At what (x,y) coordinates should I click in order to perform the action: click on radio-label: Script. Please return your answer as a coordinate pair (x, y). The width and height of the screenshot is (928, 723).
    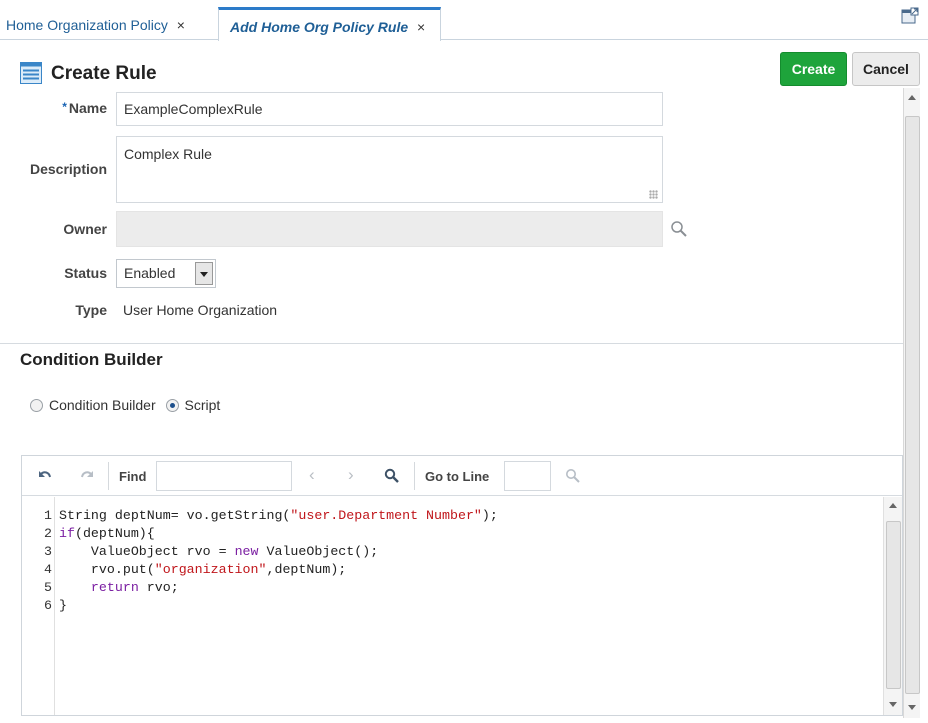
    Looking at the image, I should click on (202, 405).